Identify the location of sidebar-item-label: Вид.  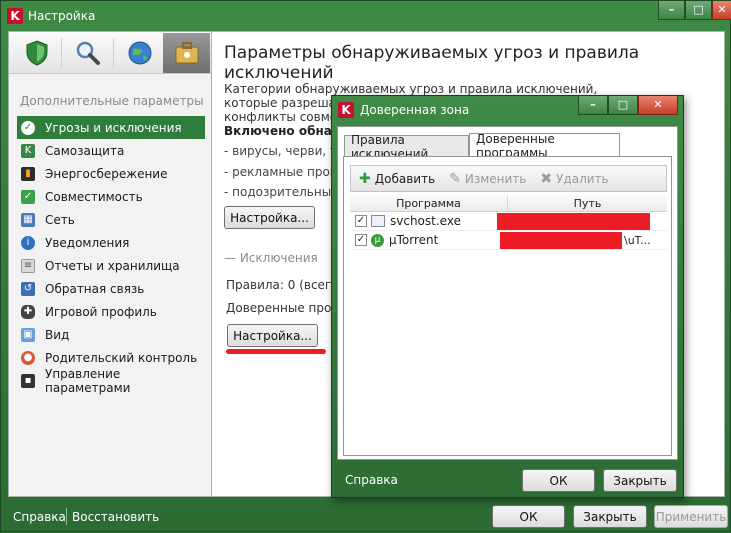
(57, 334).